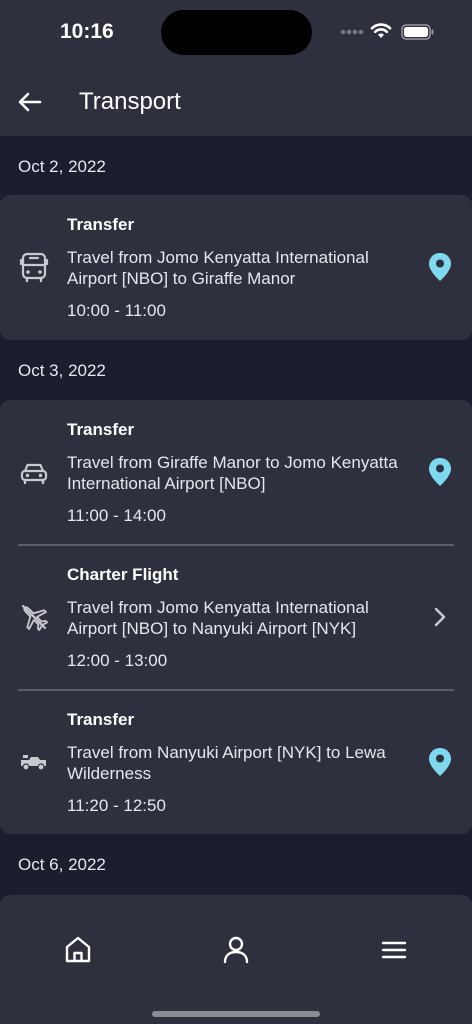  I want to click on camera-notch, so click(236, 32).